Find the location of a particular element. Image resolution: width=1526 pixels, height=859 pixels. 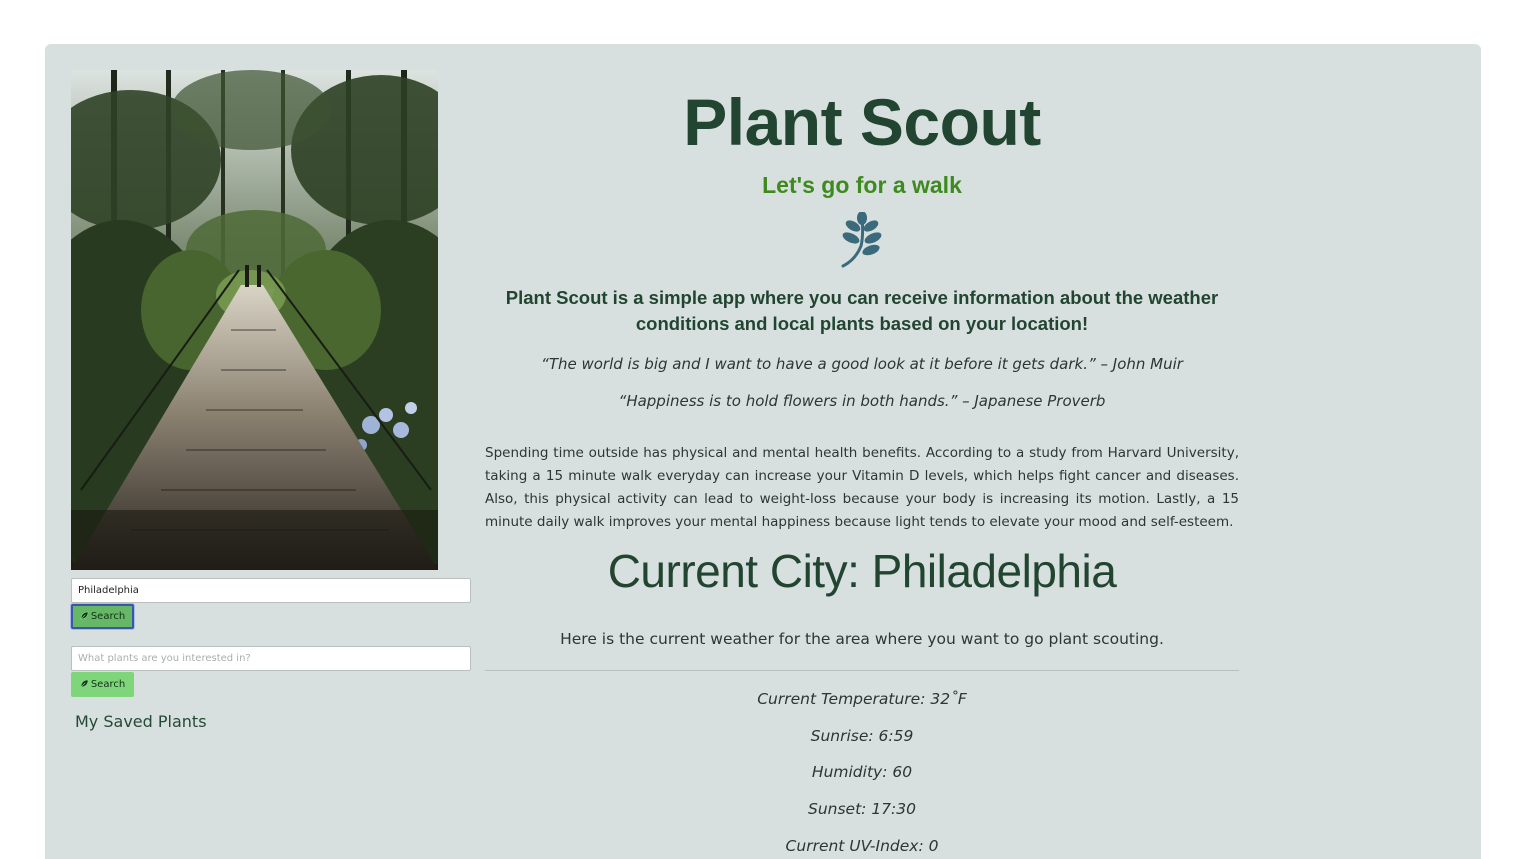

city-search-button: Search is located at coordinates (102, 616).